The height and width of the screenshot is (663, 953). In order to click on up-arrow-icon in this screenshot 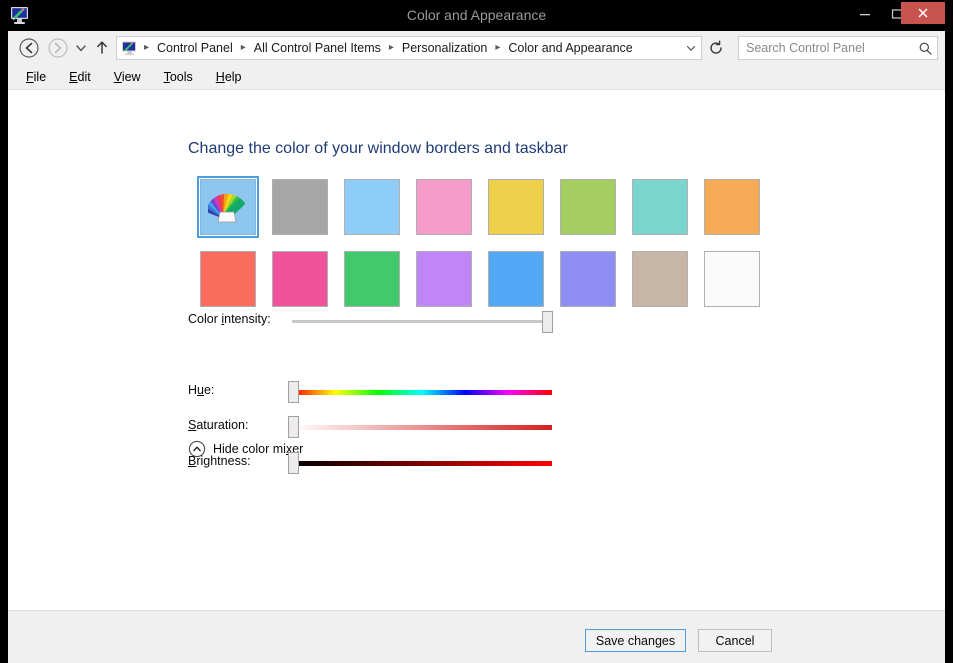, I will do `click(102, 47)`.